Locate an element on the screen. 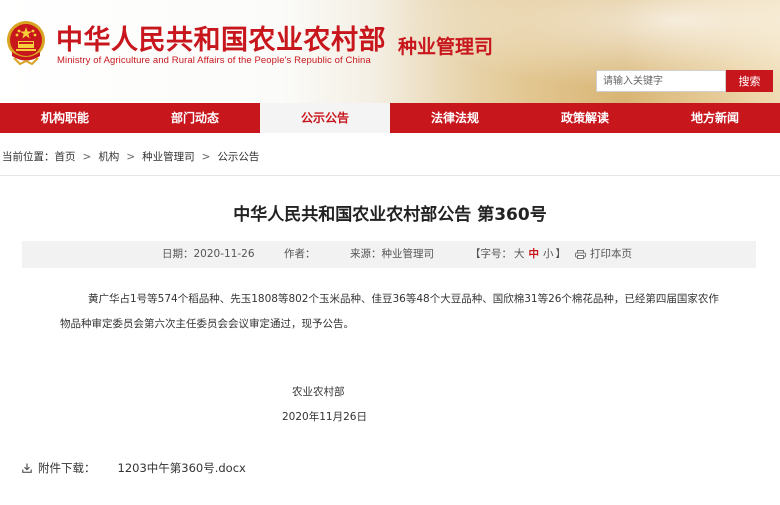 The image size is (780, 505). department-title: 种业管理司 is located at coordinates (445, 45).